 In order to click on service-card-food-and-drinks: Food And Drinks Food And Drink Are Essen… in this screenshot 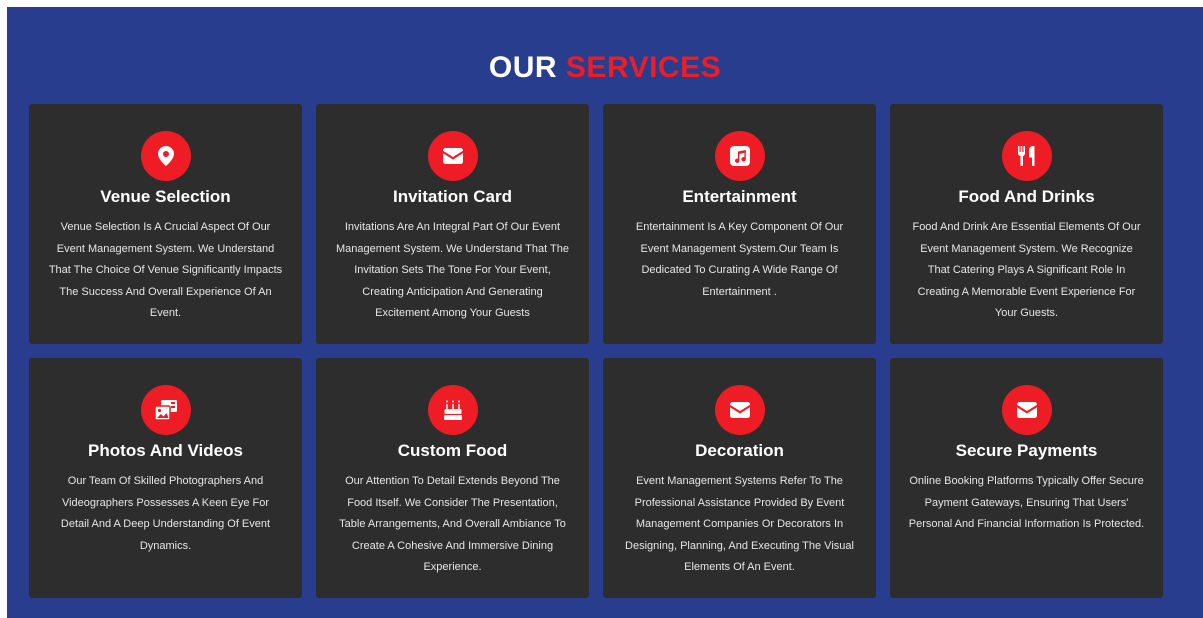, I will do `click(1026, 224)`.